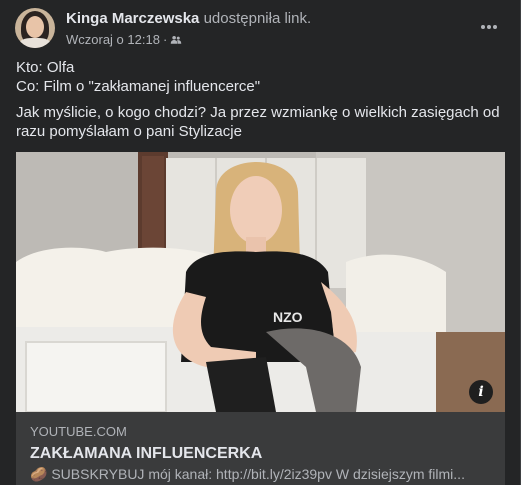 The width and height of the screenshot is (521, 485). I want to click on info-icon: i, so click(481, 392).